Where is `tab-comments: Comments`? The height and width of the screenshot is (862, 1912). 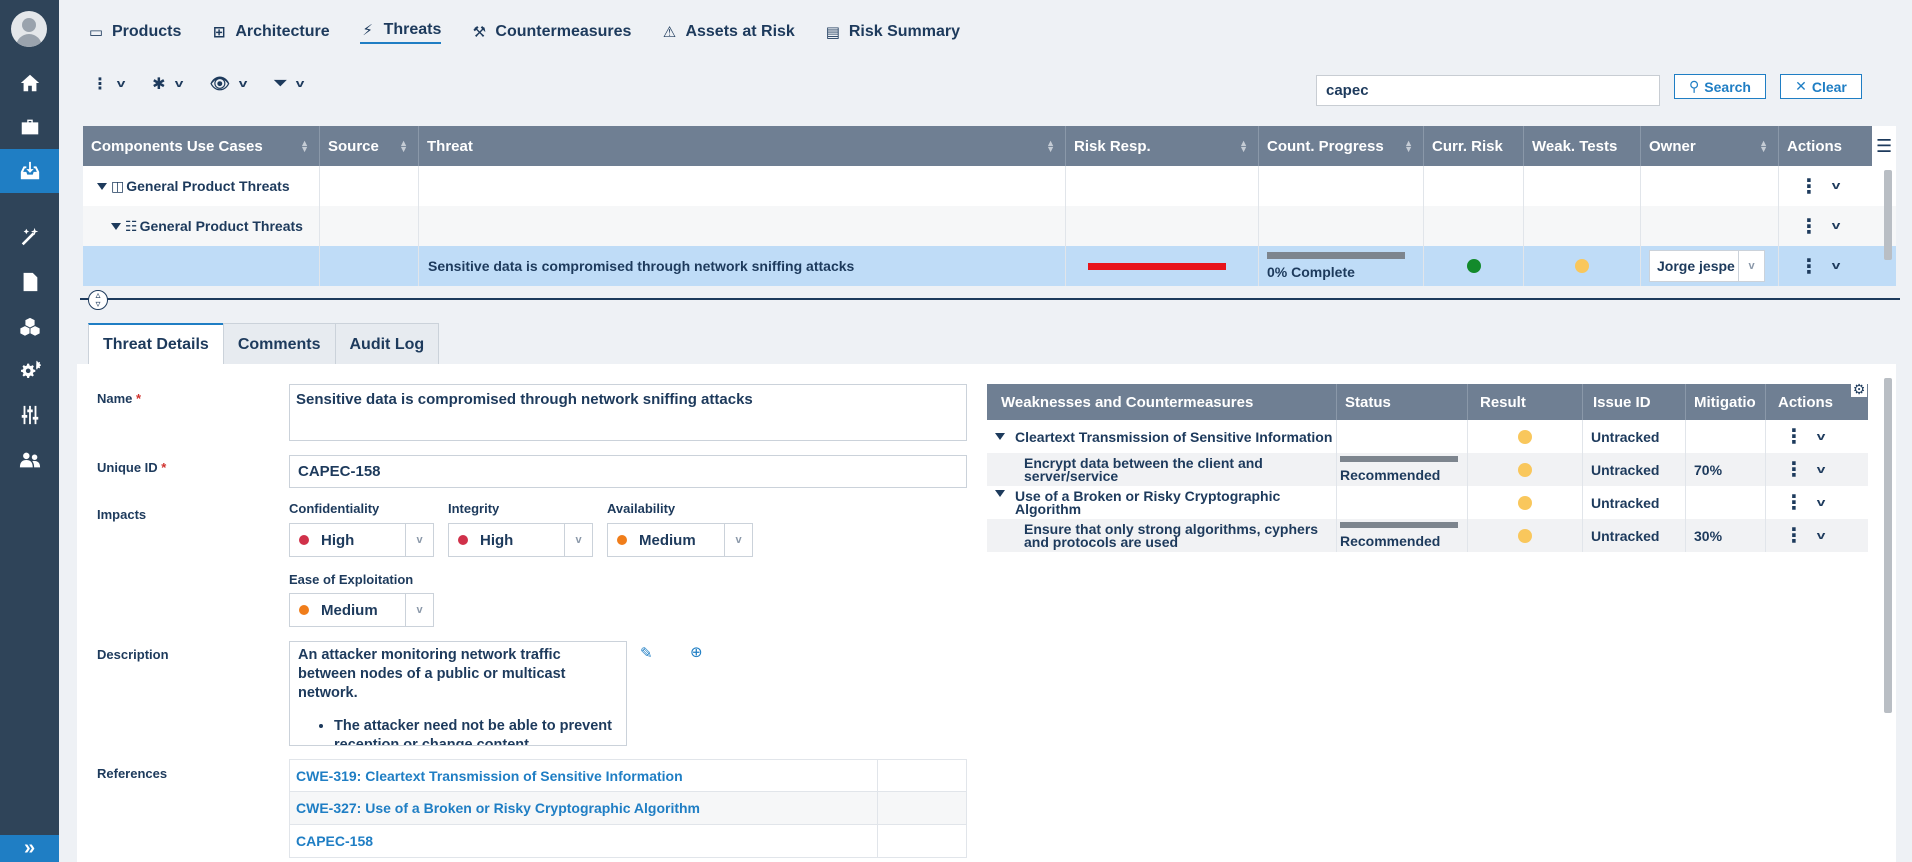
tab-comments: Comments is located at coordinates (279, 344).